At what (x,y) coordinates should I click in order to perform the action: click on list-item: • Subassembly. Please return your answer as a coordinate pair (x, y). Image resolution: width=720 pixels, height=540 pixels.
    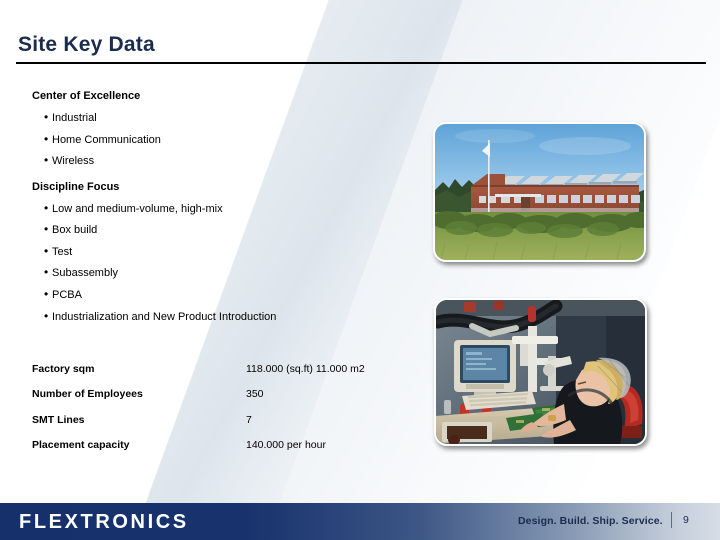
    Looking at the image, I should click on (81, 272).